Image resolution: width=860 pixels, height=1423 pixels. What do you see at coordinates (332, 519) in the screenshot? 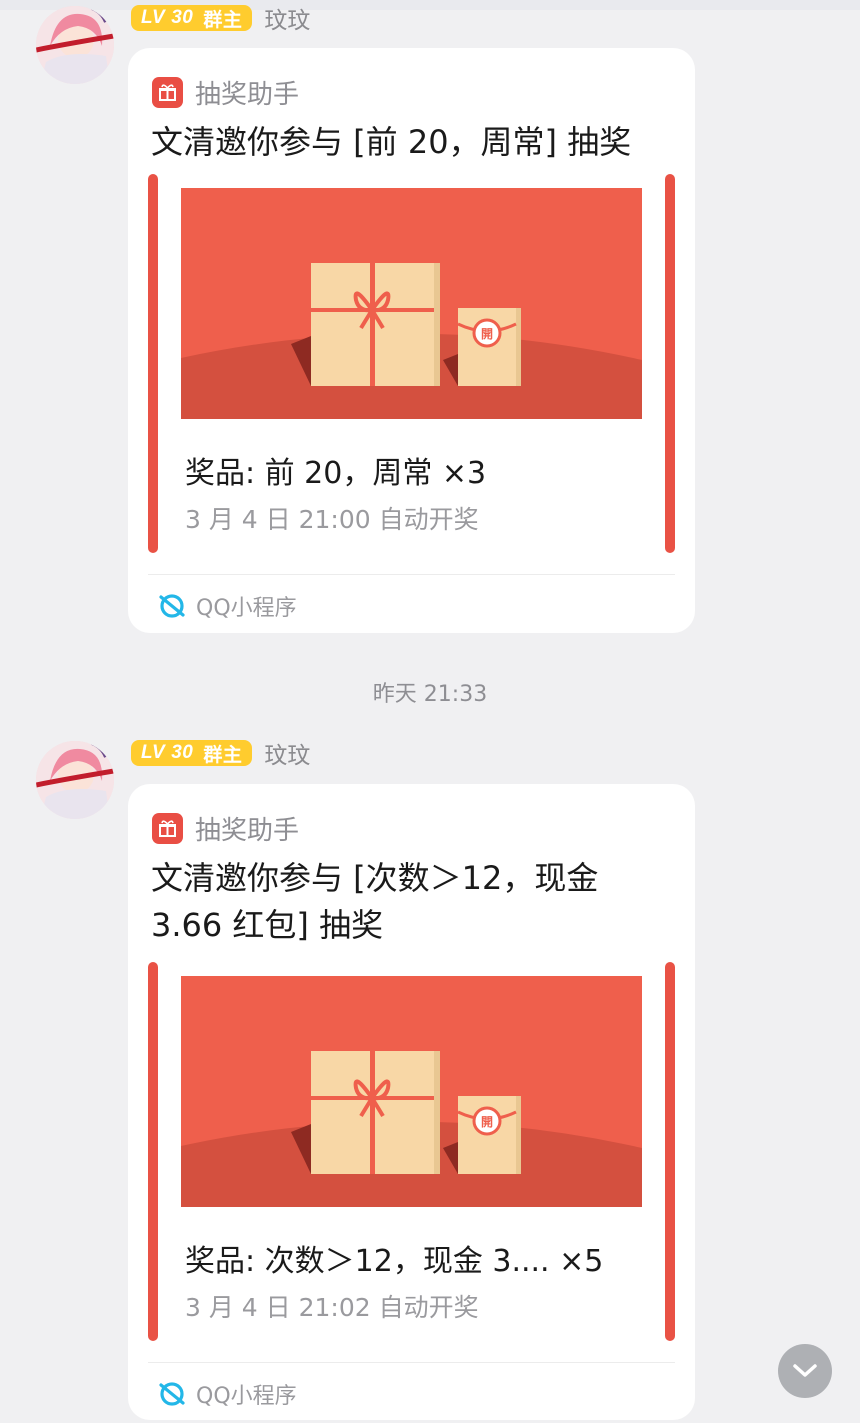
I see `draw-time: 3 月 4 日 21:00 自动开奖` at bounding box center [332, 519].